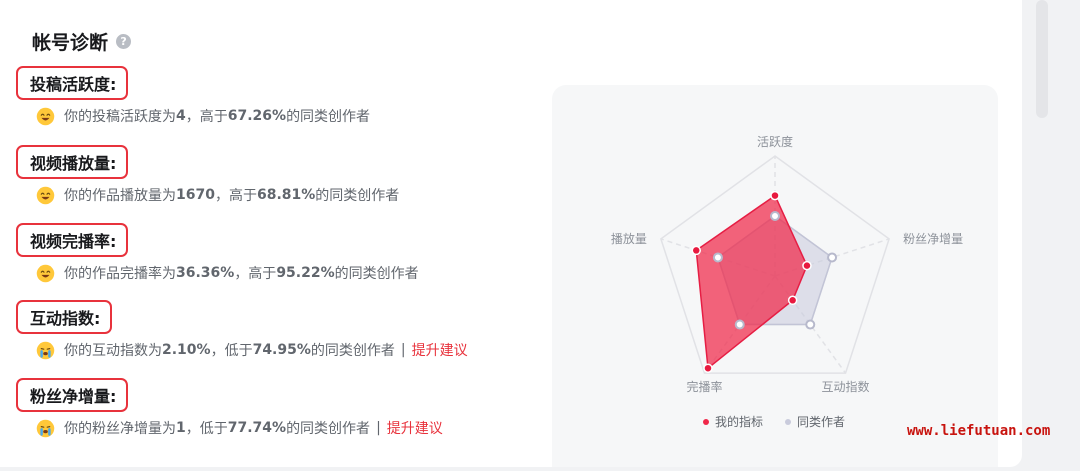 Image resolution: width=1080 pixels, height=471 pixels. What do you see at coordinates (217, 253) in the screenshot?
I see `metric-item: 视频完播率: 你的作品完播率为 36.36% ，高于 95.22% 的同类创作者` at bounding box center [217, 253].